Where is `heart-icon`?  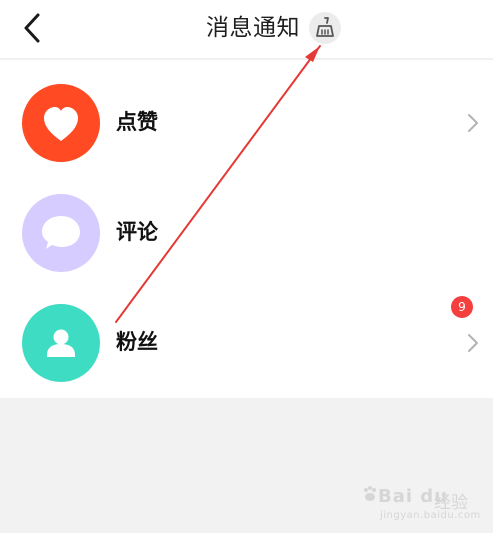 heart-icon is located at coordinates (61, 124).